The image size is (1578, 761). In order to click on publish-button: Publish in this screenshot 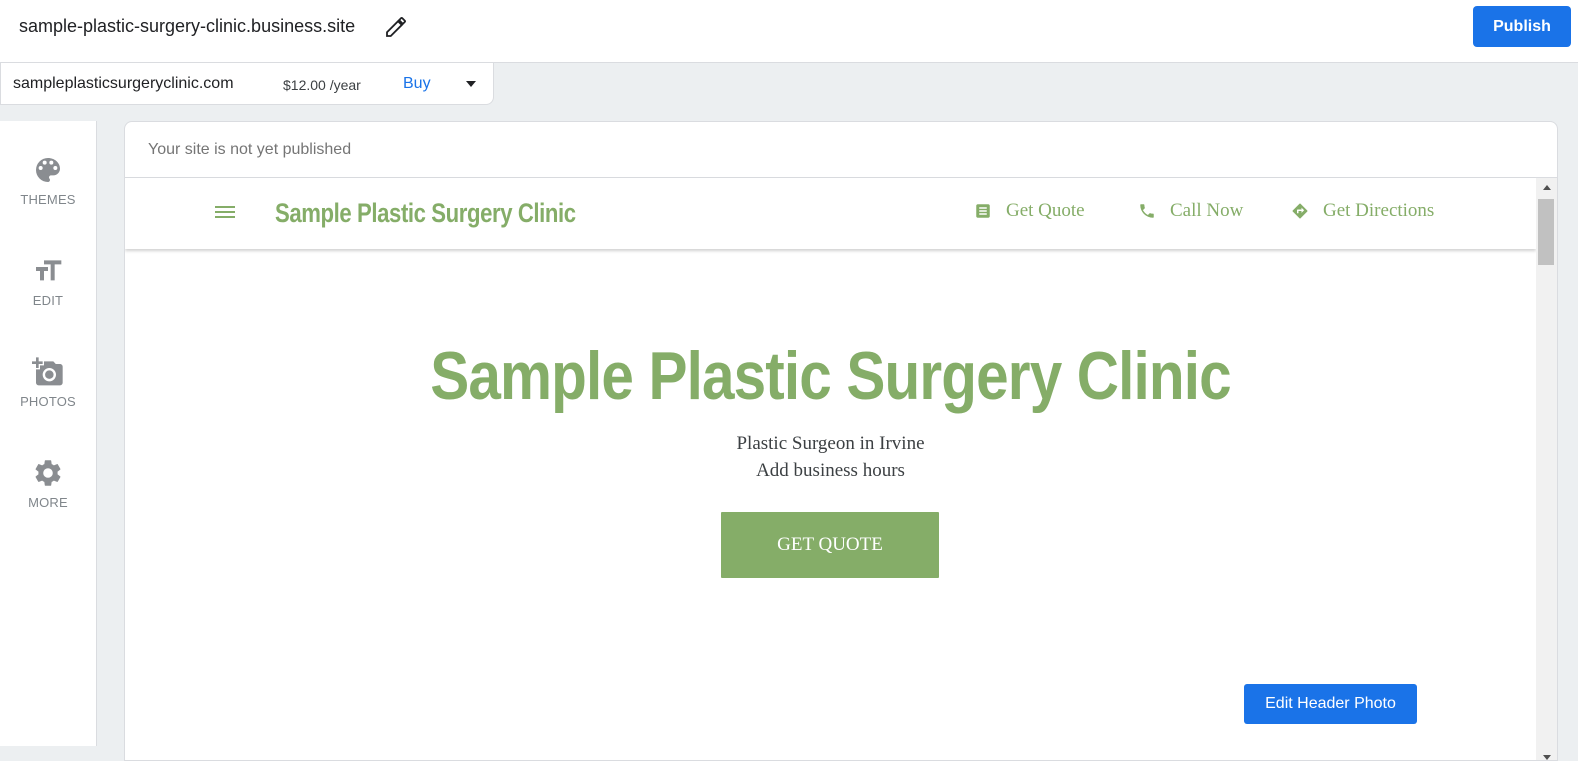, I will do `click(1522, 26)`.